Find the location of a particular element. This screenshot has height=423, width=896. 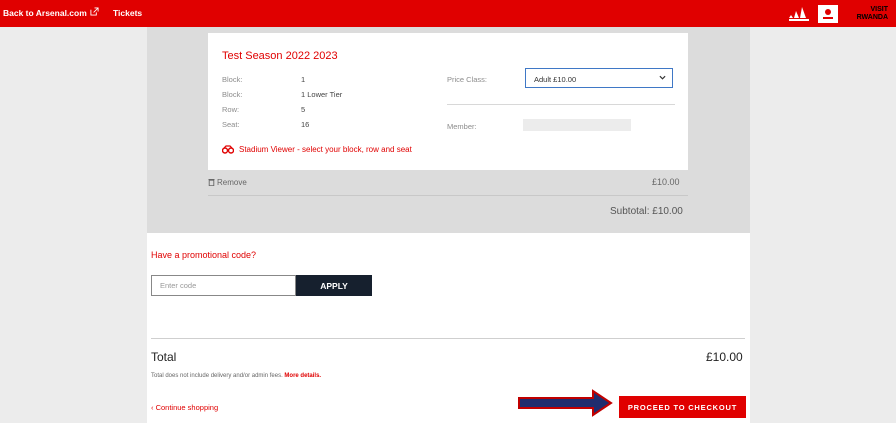

total-divider is located at coordinates (448, 338).